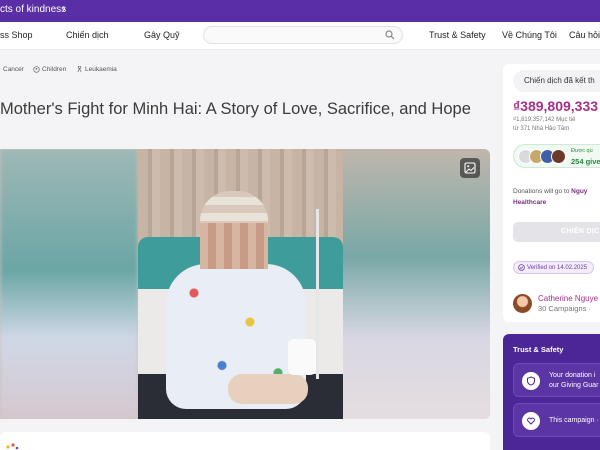  I want to click on verified-badge: Verified on 14.02.2025, so click(554, 267).